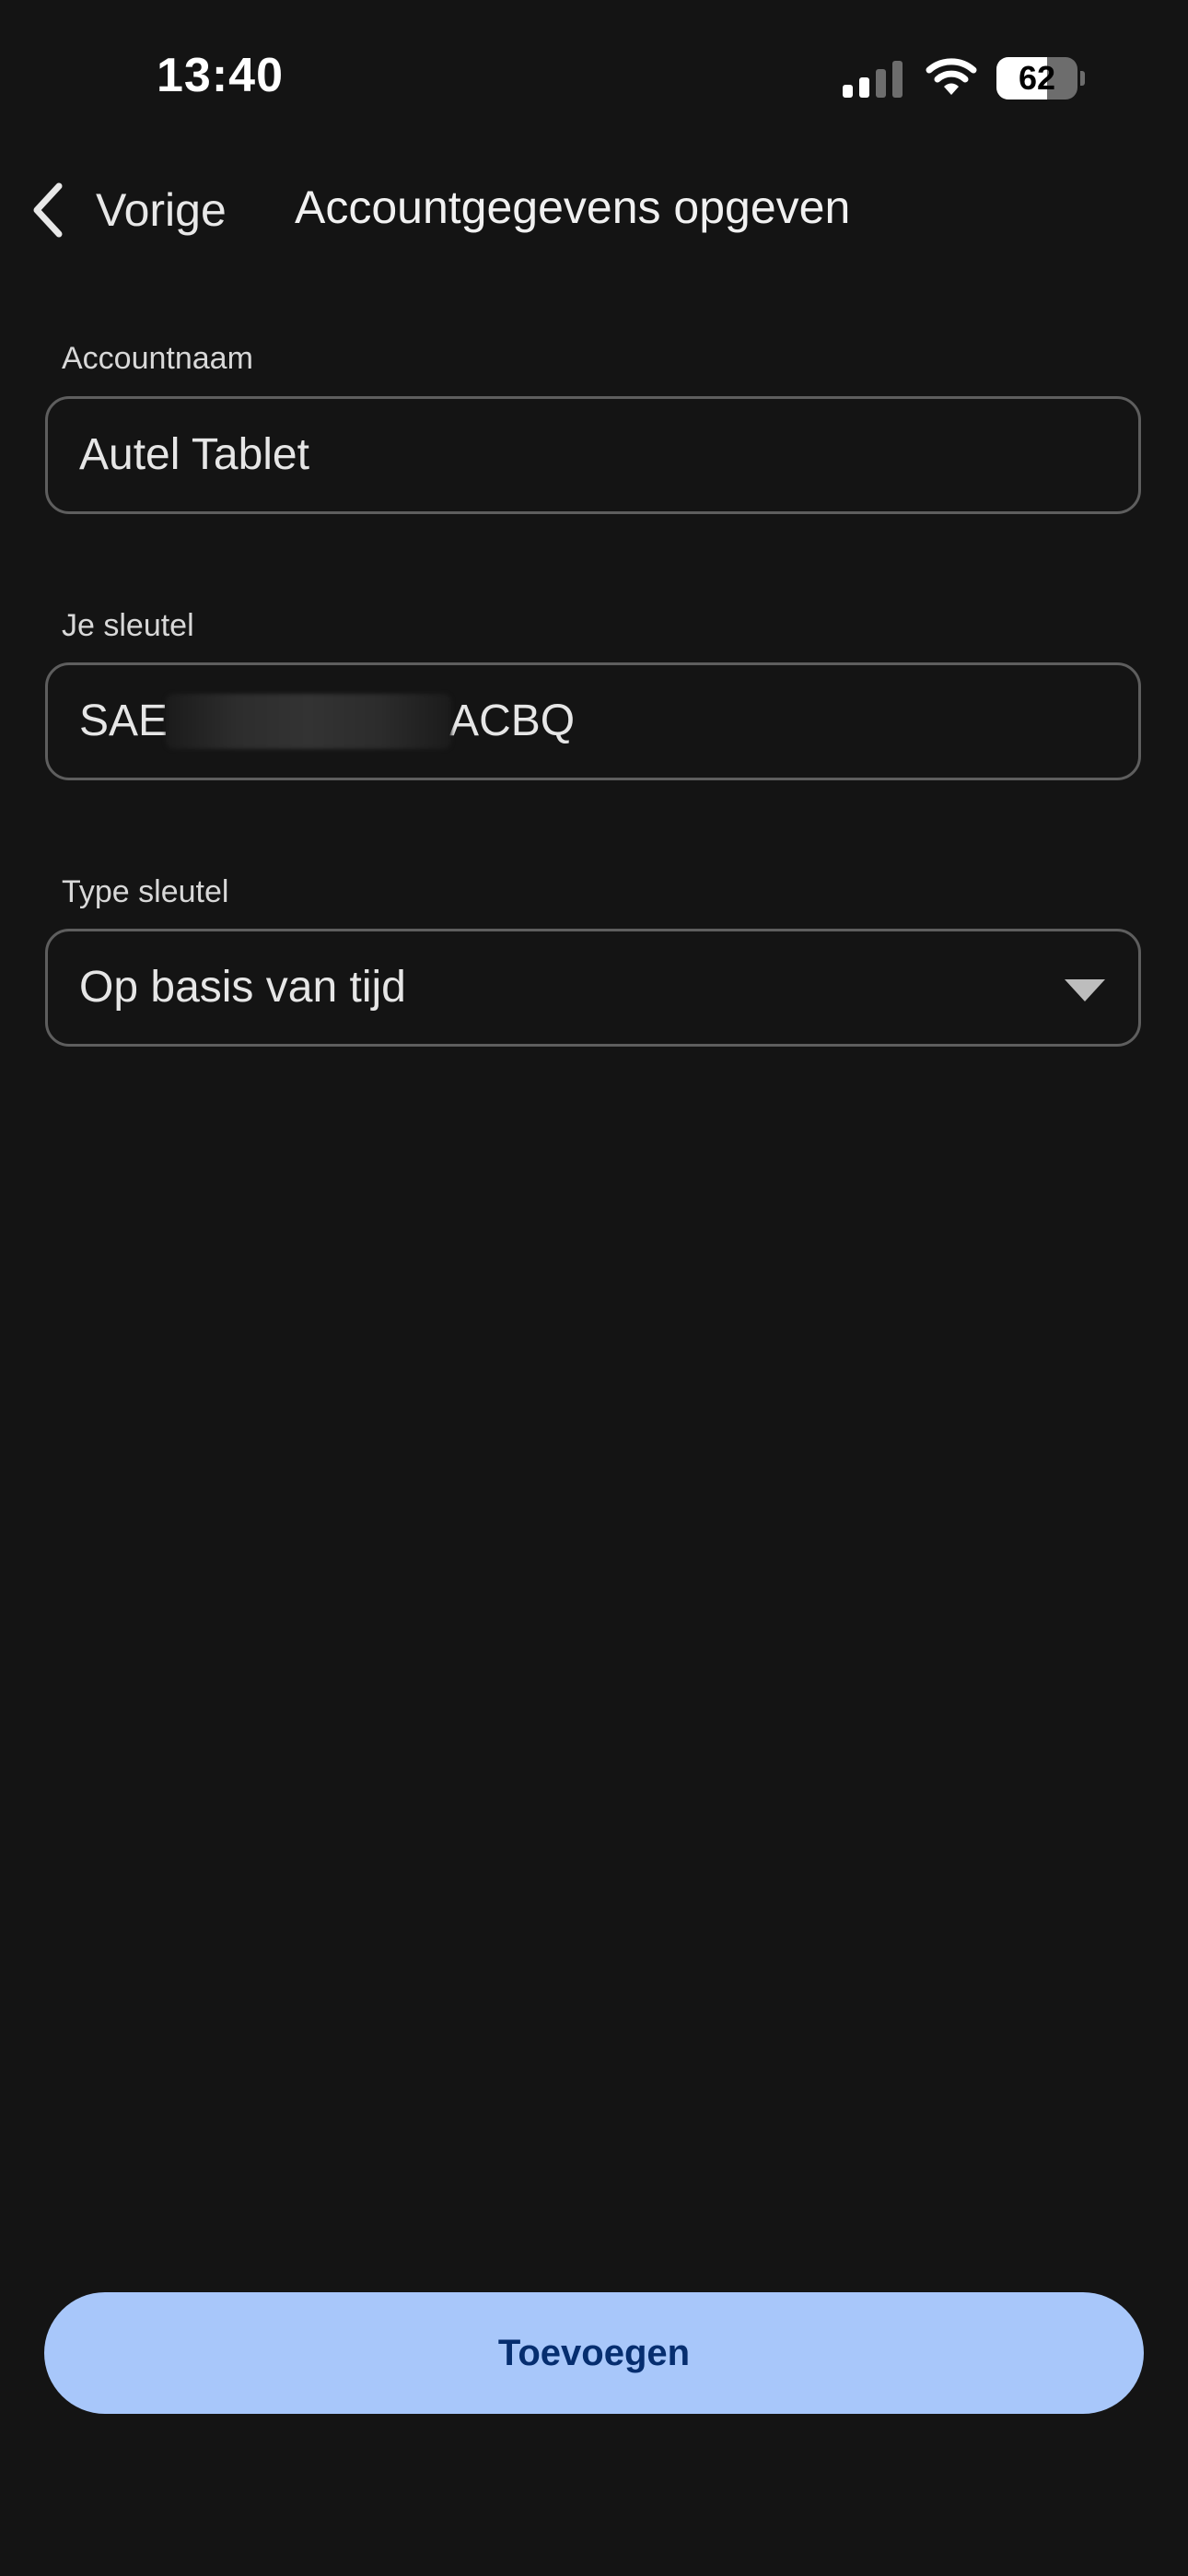  Describe the element at coordinates (220, 75) in the screenshot. I see `status-time: 13:40` at that location.